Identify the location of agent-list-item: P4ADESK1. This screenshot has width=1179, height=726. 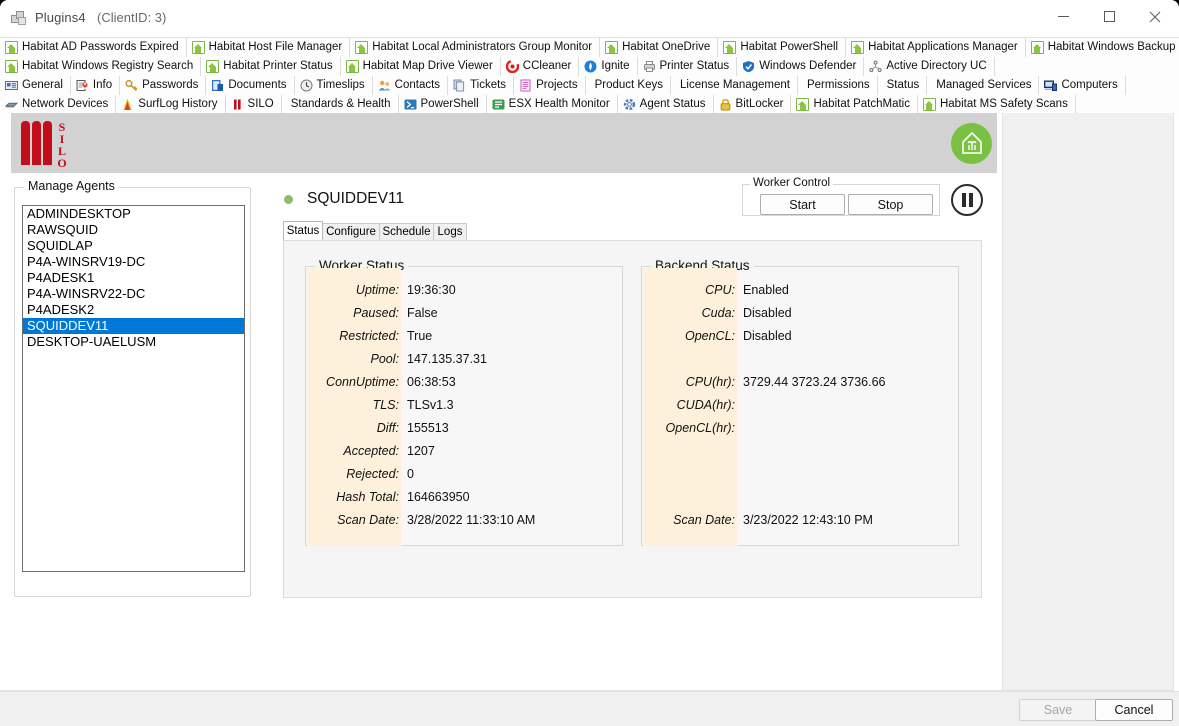
(133, 278).